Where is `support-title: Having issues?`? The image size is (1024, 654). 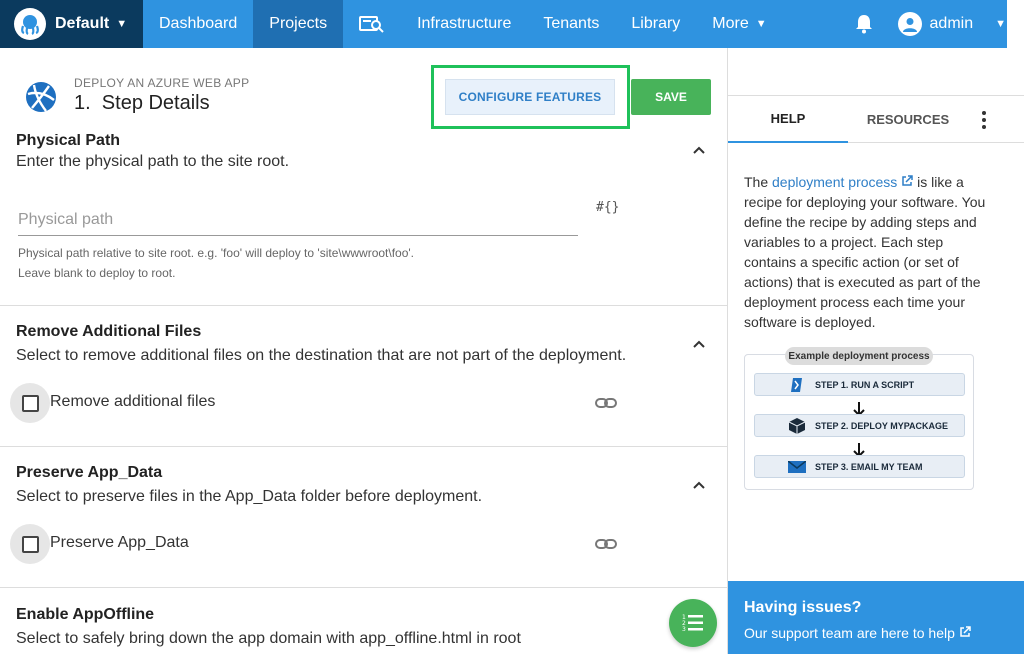
support-title: Having issues? is located at coordinates (803, 607).